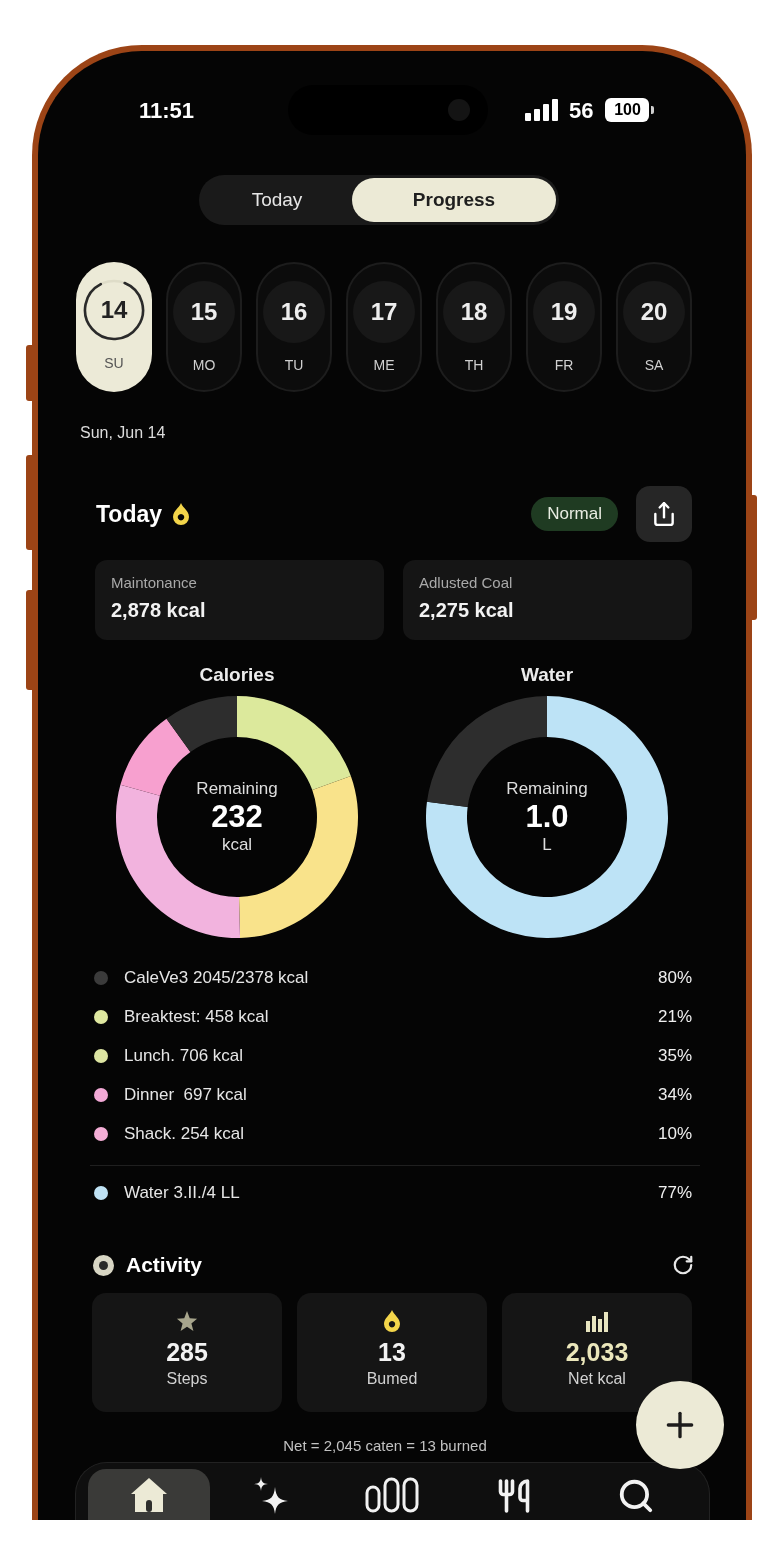  I want to click on legend-label: CaleVe3 2045/2378 kcal, so click(216, 977).